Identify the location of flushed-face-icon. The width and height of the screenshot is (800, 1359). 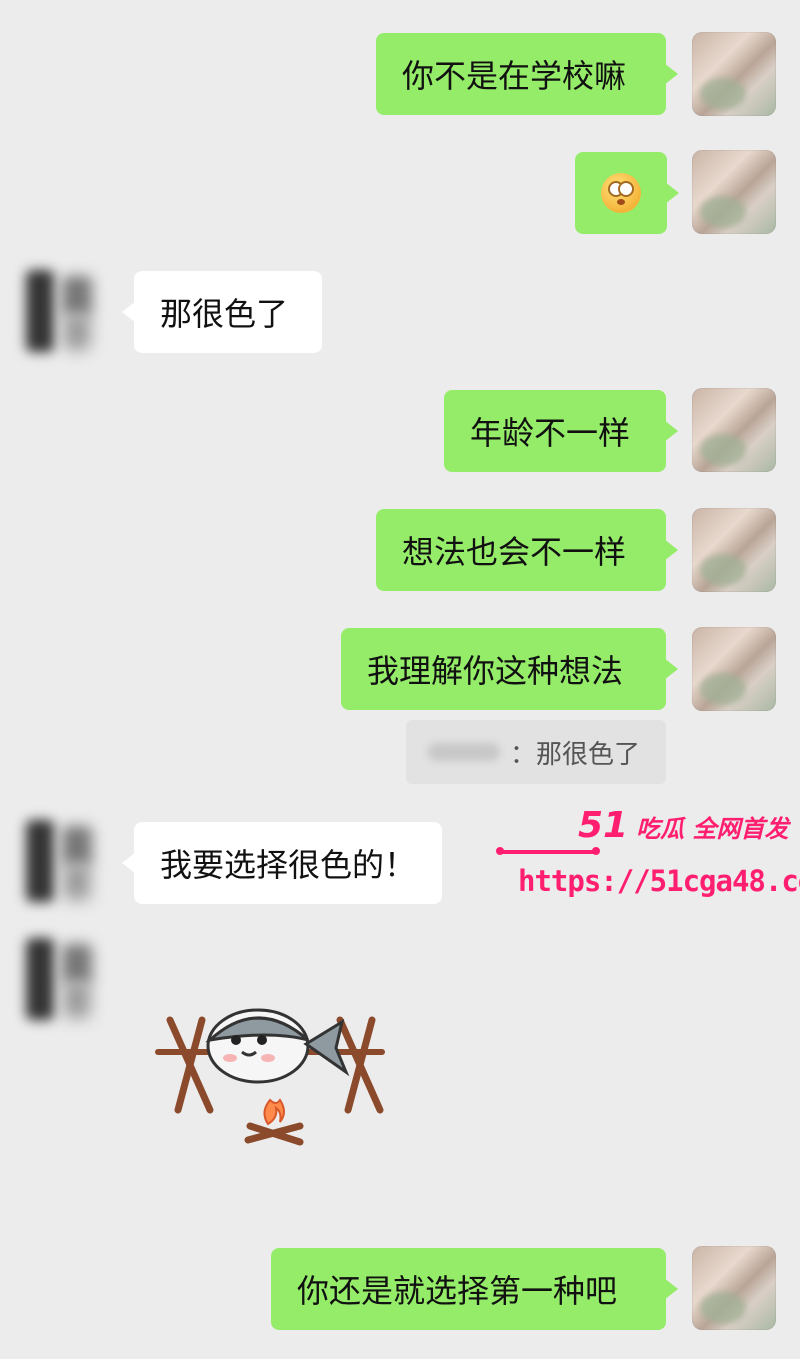
(621, 193).